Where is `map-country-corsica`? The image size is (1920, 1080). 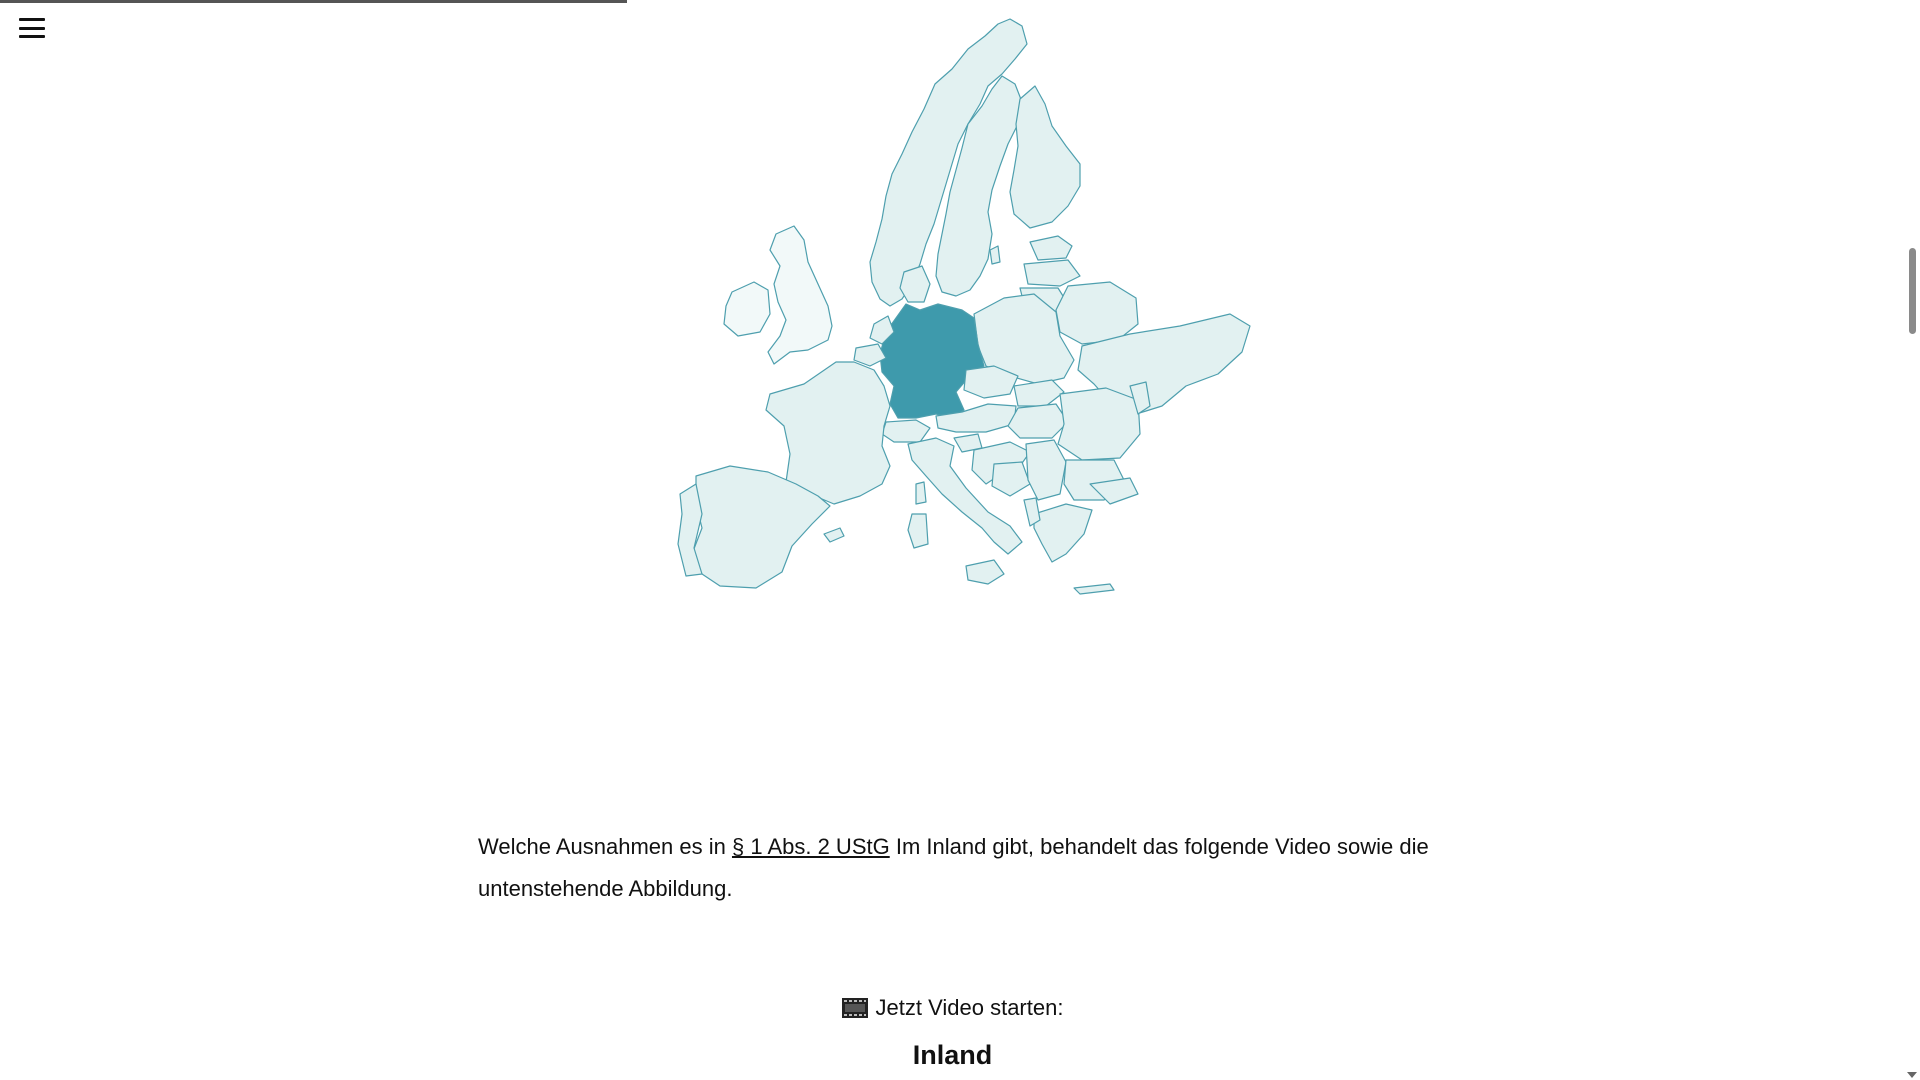 map-country-corsica is located at coordinates (921, 493).